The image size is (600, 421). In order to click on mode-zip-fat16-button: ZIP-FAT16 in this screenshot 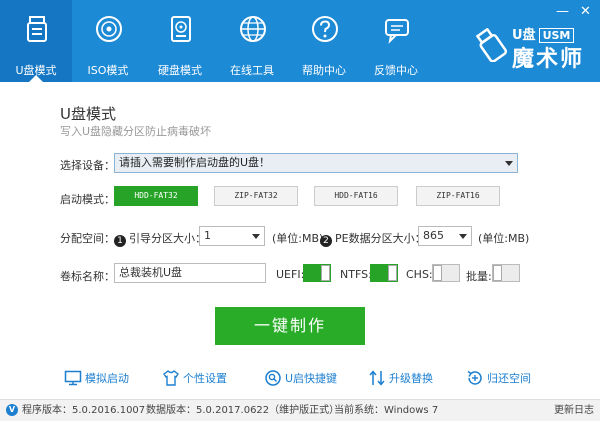, I will do `click(458, 196)`.